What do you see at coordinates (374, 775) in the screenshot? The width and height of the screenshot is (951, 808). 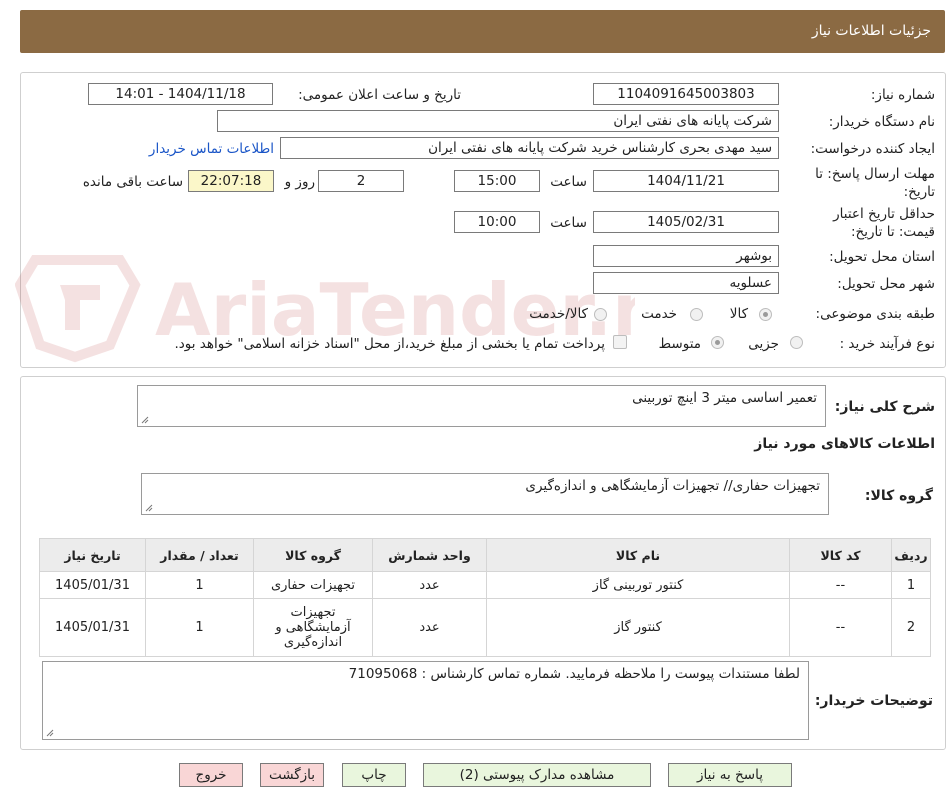 I see `print-button: چاپ` at bounding box center [374, 775].